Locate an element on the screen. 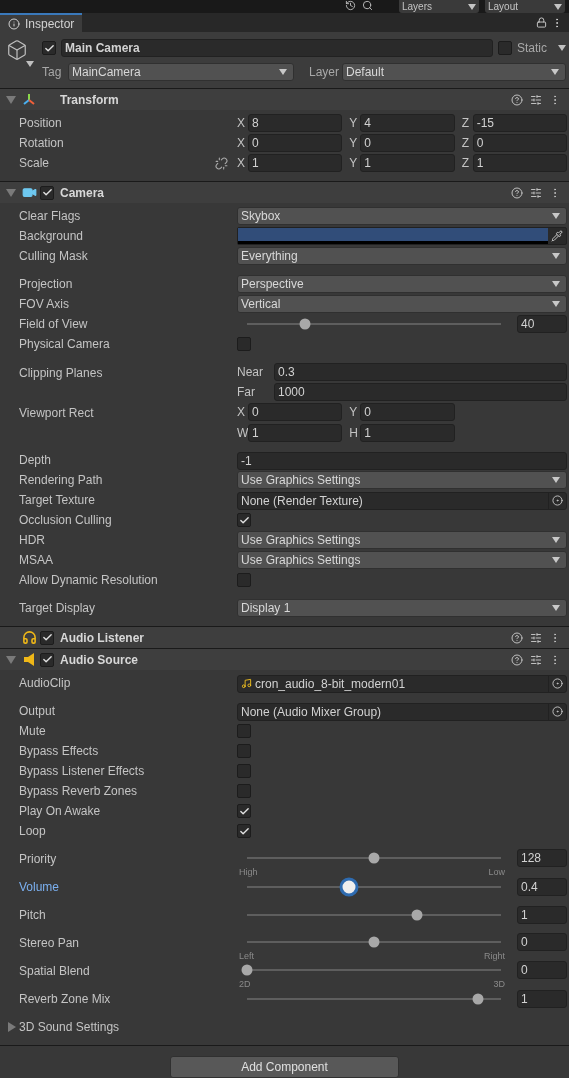 This screenshot has width=569, height=1078. number-field: -1 is located at coordinates (402, 460).